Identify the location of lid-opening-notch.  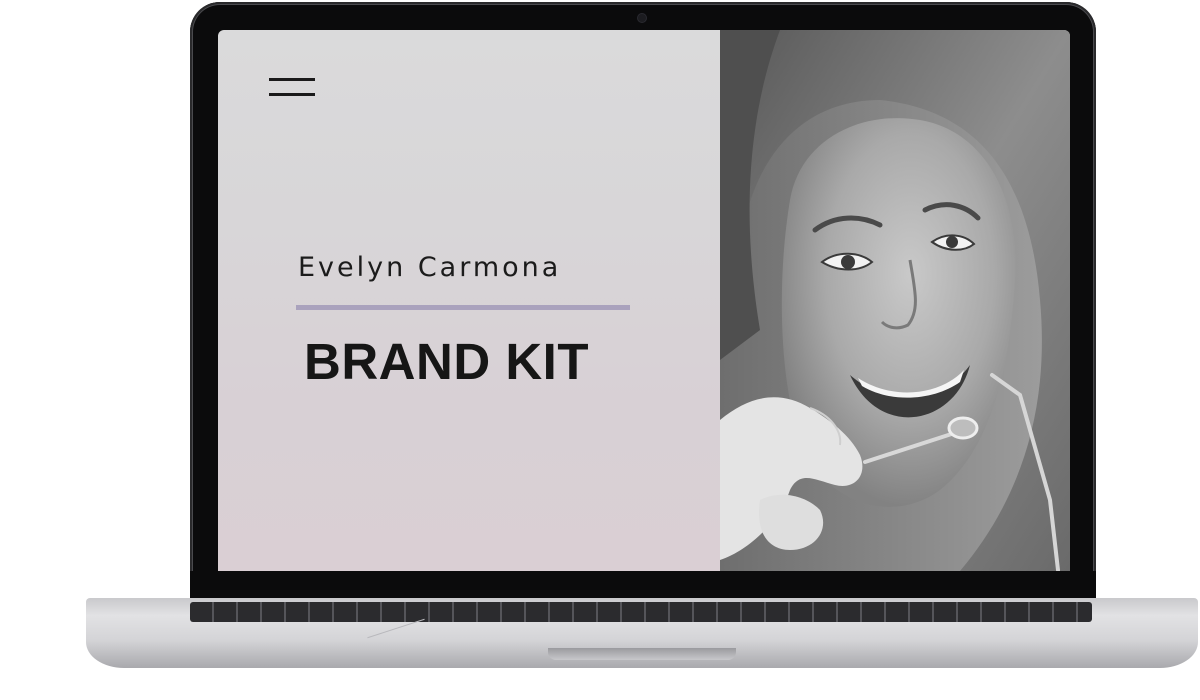
(642, 654).